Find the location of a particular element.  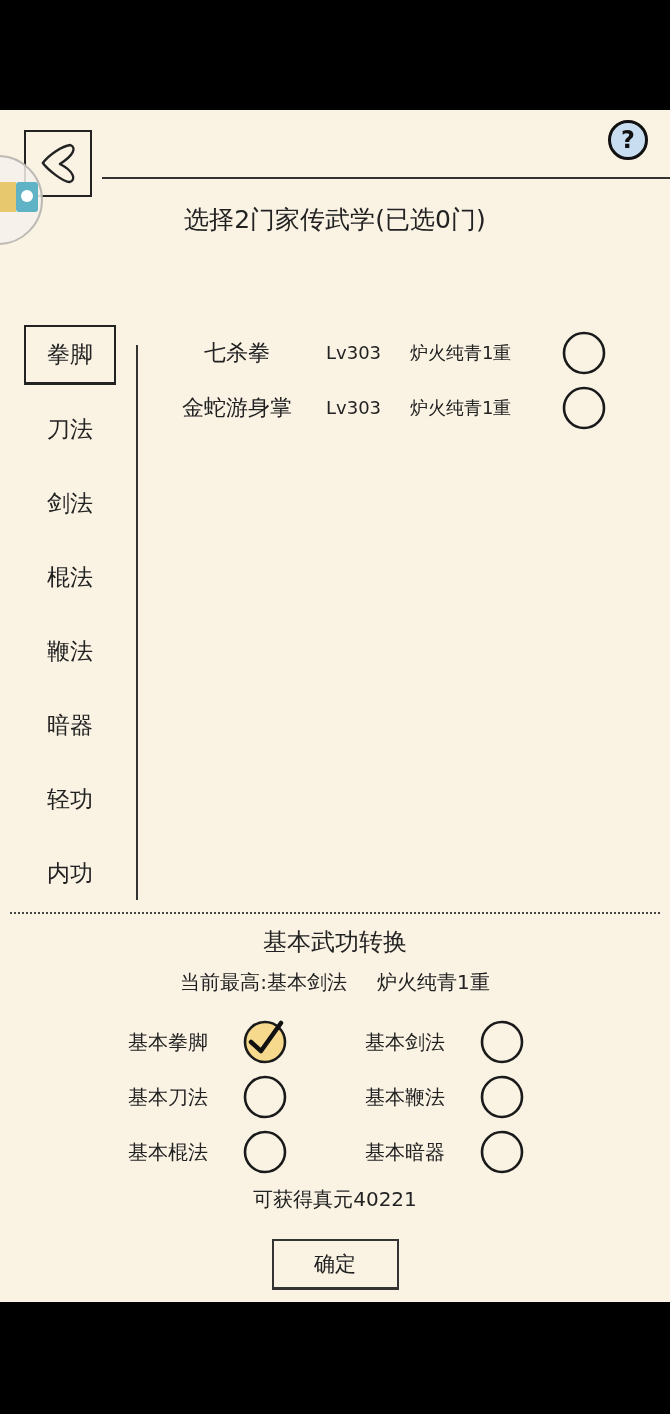

option-label: 基本剑法 is located at coordinates (405, 1042).